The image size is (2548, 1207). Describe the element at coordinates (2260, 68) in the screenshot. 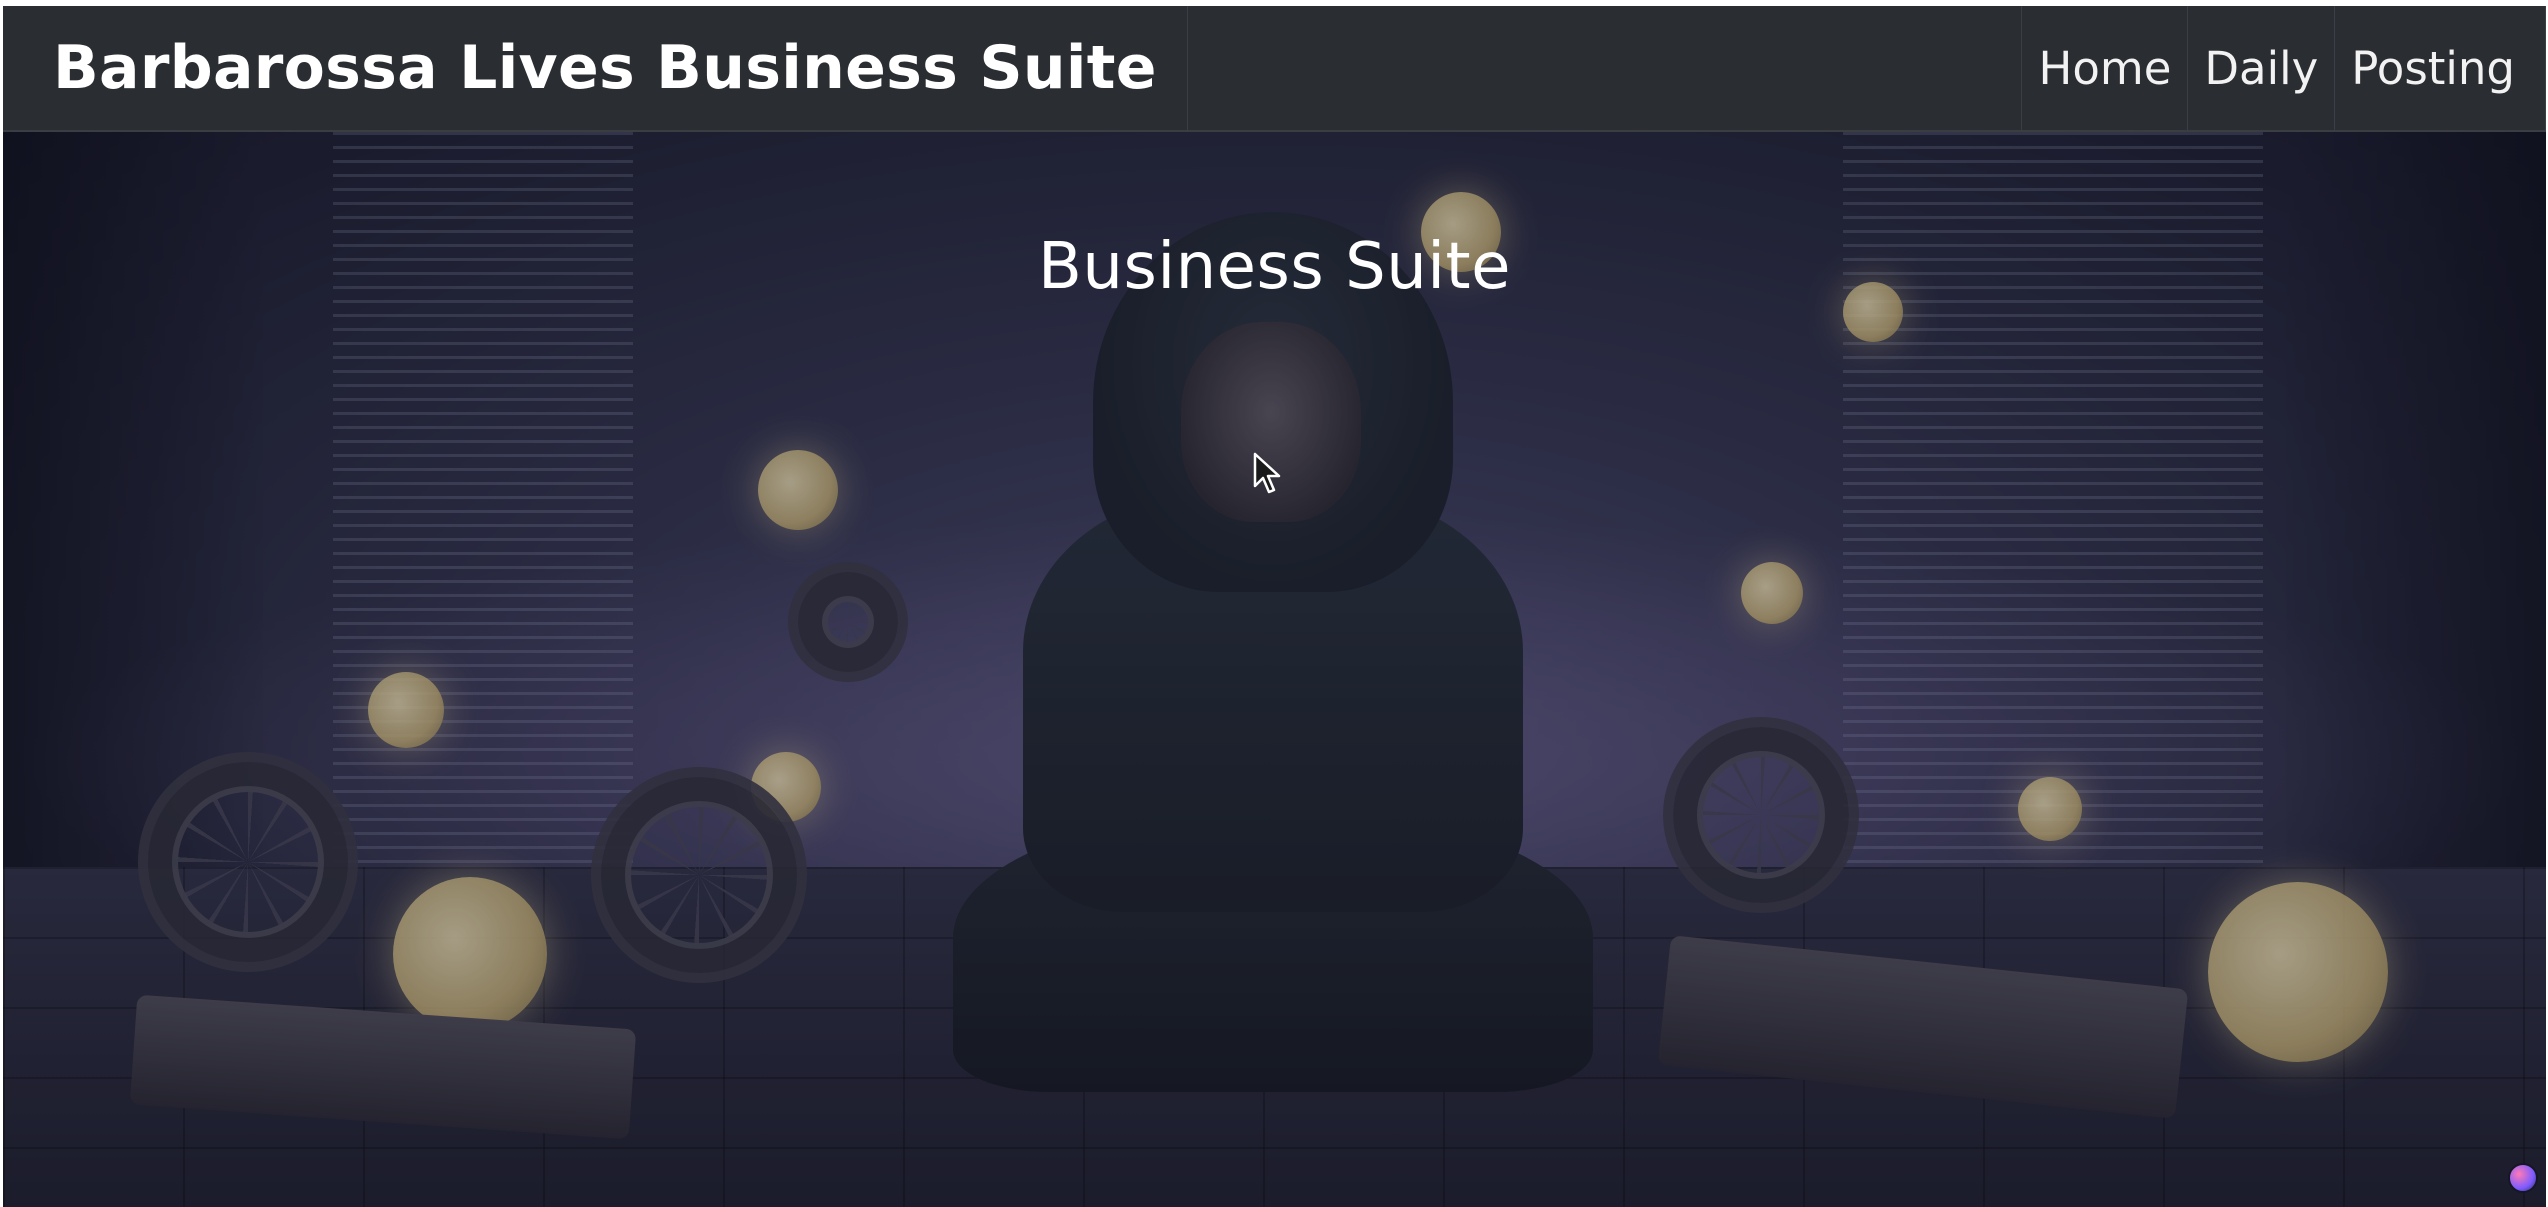

I see `nav-daily-link: Daily` at that location.